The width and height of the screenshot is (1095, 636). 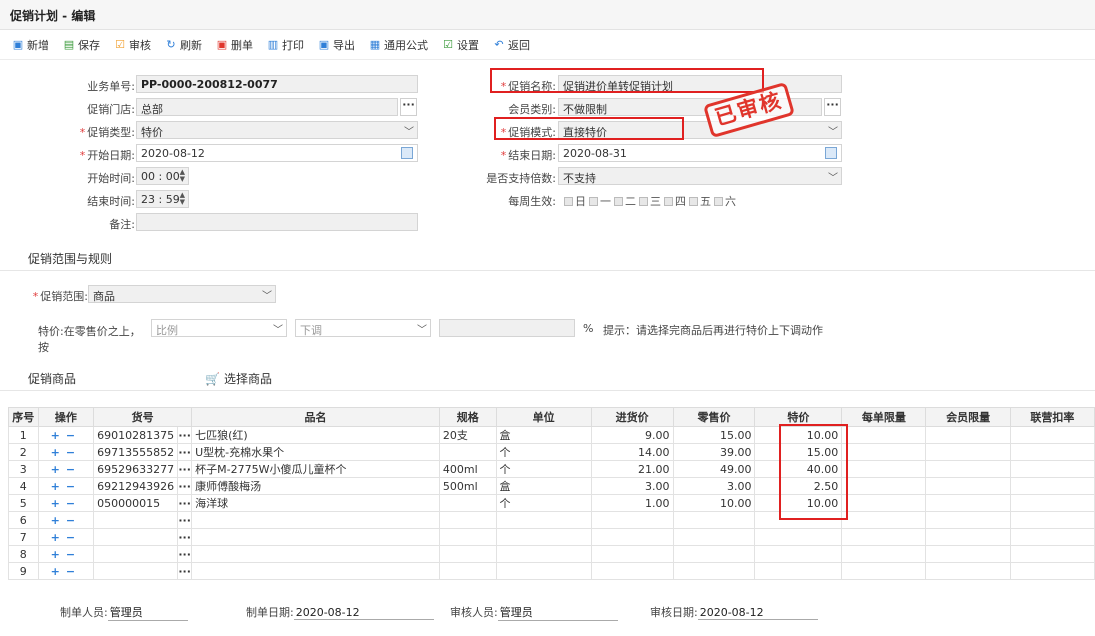 What do you see at coordinates (408, 107) in the screenshot?
I see `store-picker-button: ···` at bounding box center [408, 107].